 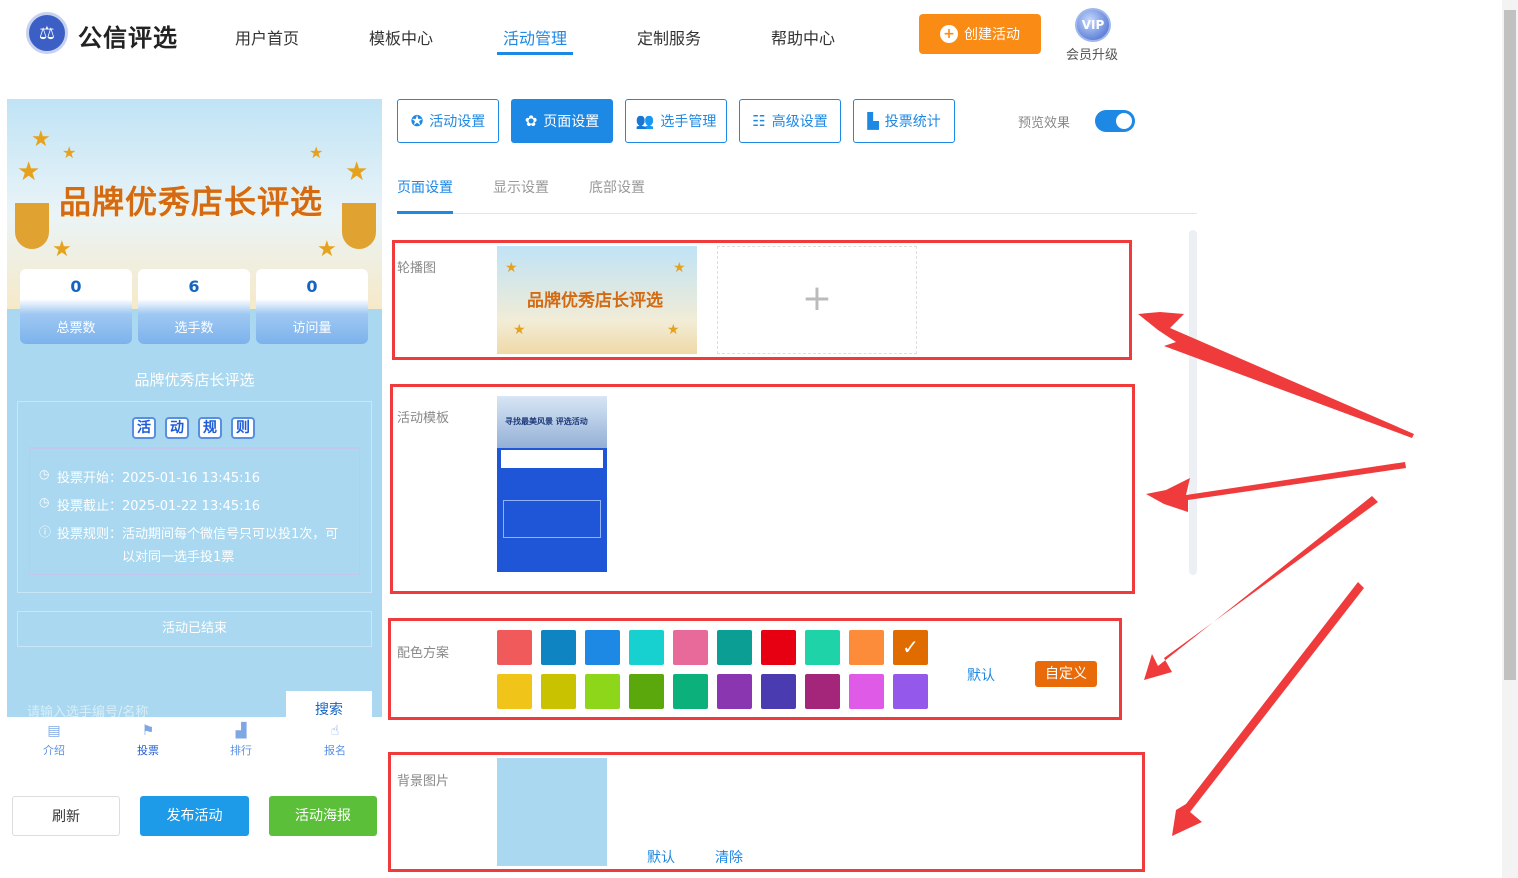 I want to click on publish-button: 发布活动, so click(x=194, y=816).